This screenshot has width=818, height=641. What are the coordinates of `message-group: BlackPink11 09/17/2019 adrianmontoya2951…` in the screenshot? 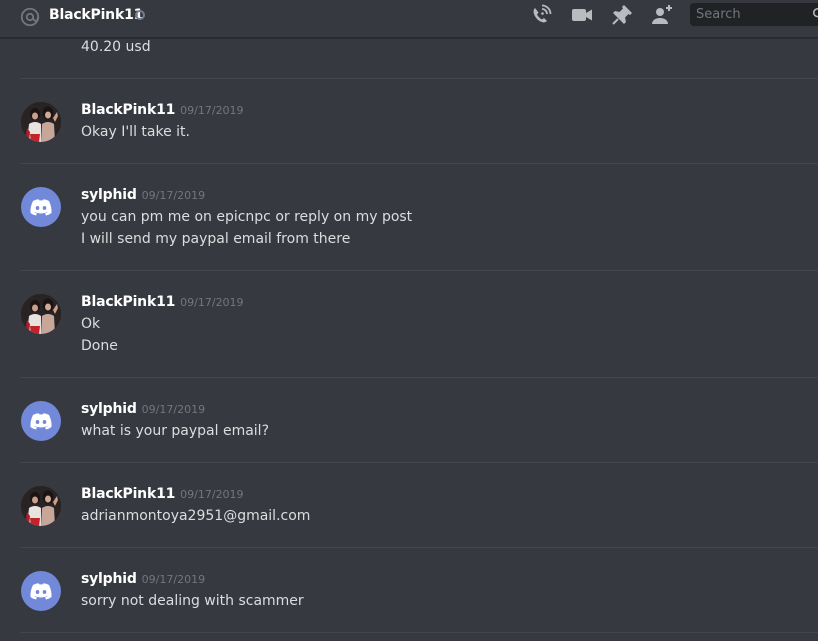 It's located at (409, 504).